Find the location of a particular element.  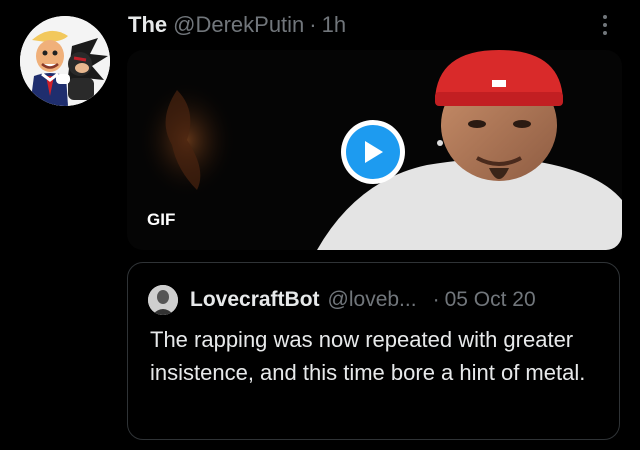

avatar is located at coordinates (65, 61).